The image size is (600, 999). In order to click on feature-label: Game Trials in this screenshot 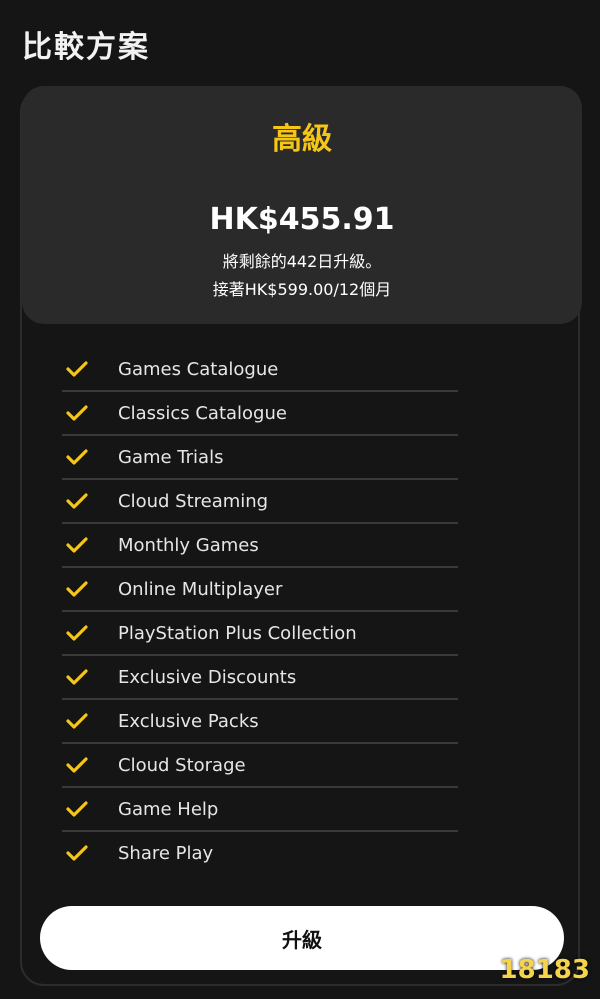, I will do `click(171, 457)`.